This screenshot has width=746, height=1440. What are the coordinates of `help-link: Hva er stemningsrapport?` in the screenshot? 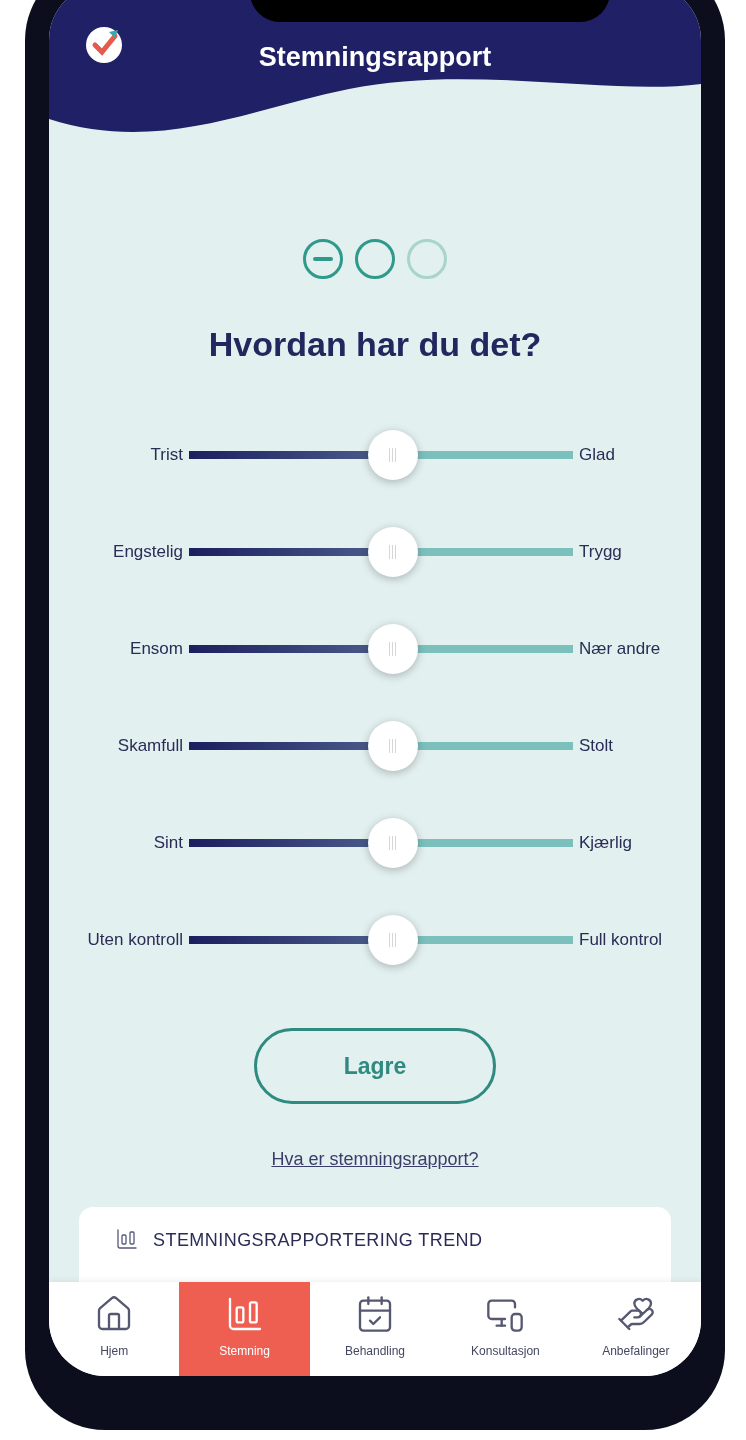 It's located at (375, 1159).